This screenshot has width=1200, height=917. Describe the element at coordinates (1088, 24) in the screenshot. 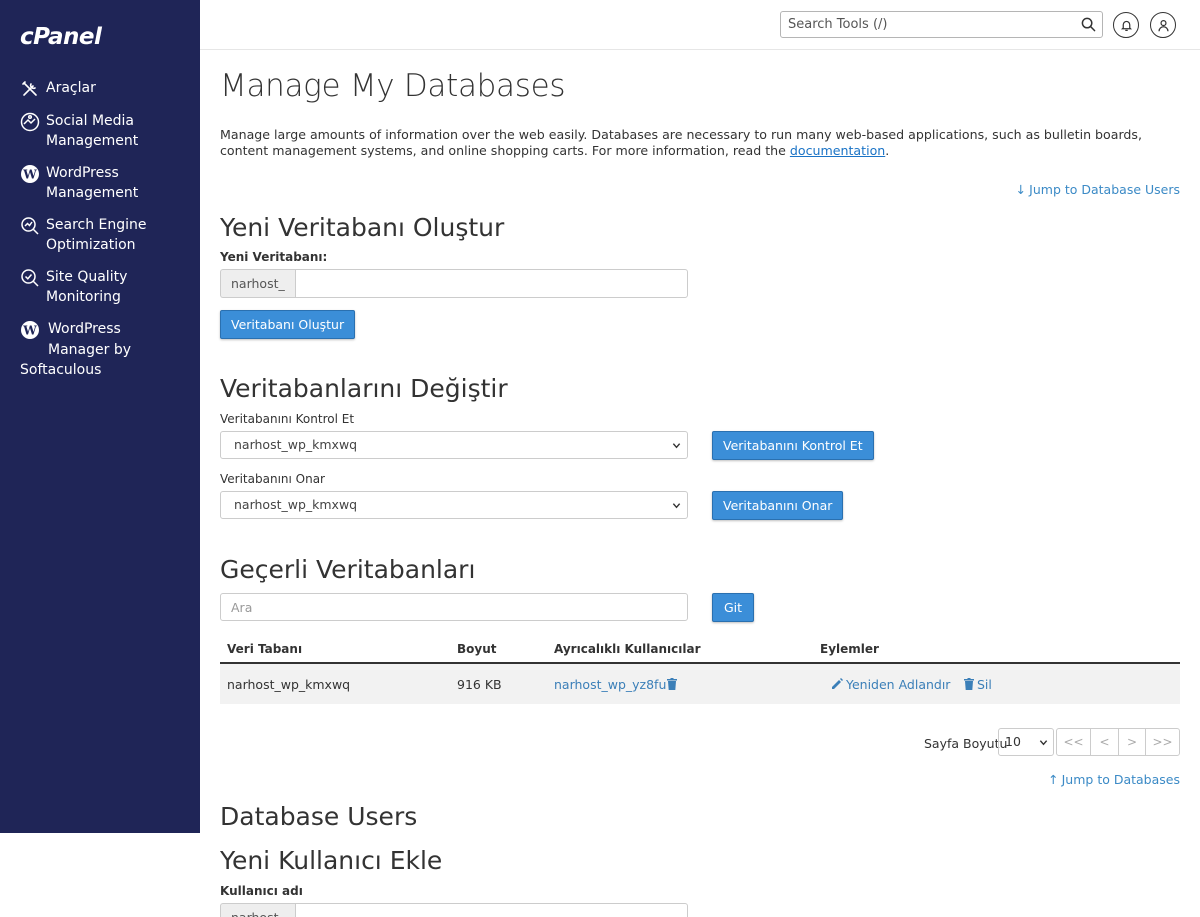

I see `search-icon` at that location.